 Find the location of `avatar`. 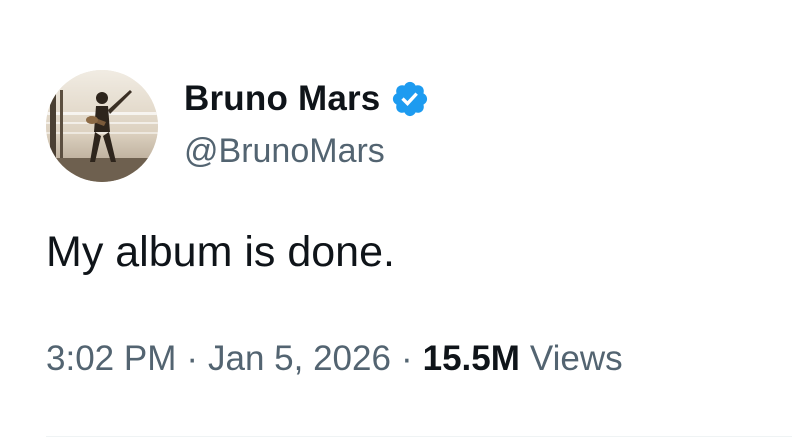

avatar is located at coordinates (102, 126).